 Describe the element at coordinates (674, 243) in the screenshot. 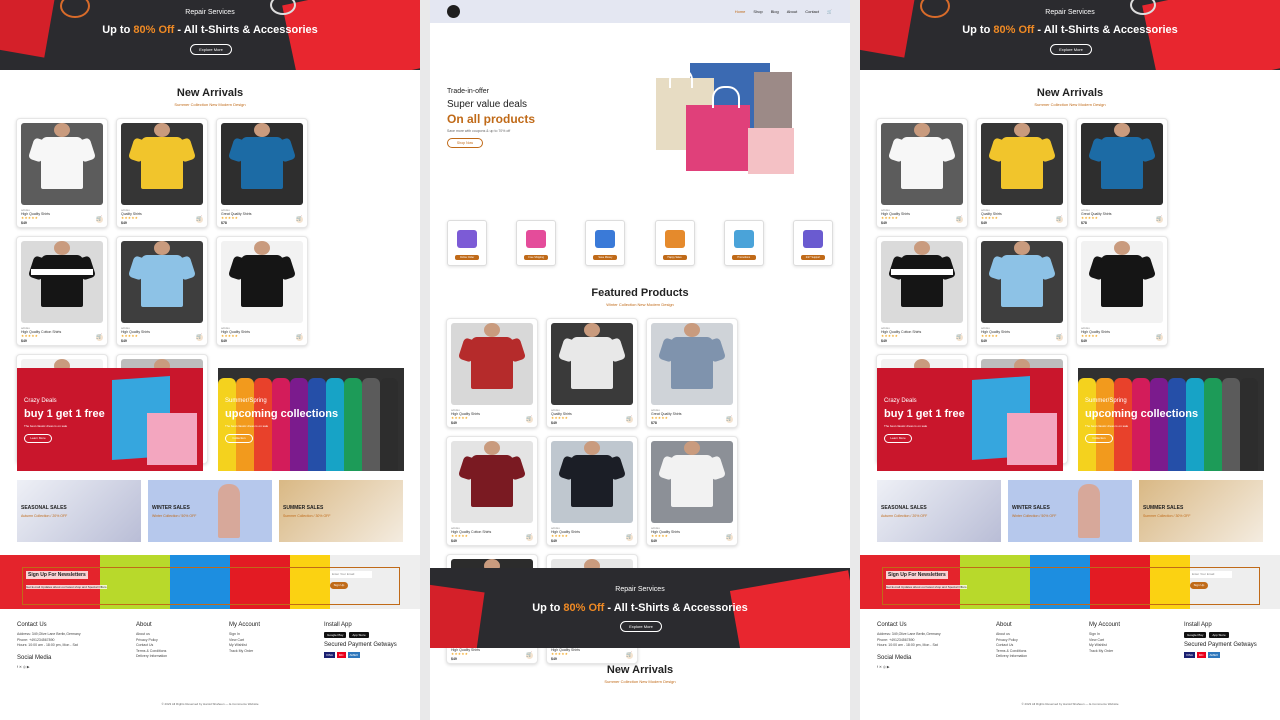

I see `category-tile: Happy Sales` at that location.